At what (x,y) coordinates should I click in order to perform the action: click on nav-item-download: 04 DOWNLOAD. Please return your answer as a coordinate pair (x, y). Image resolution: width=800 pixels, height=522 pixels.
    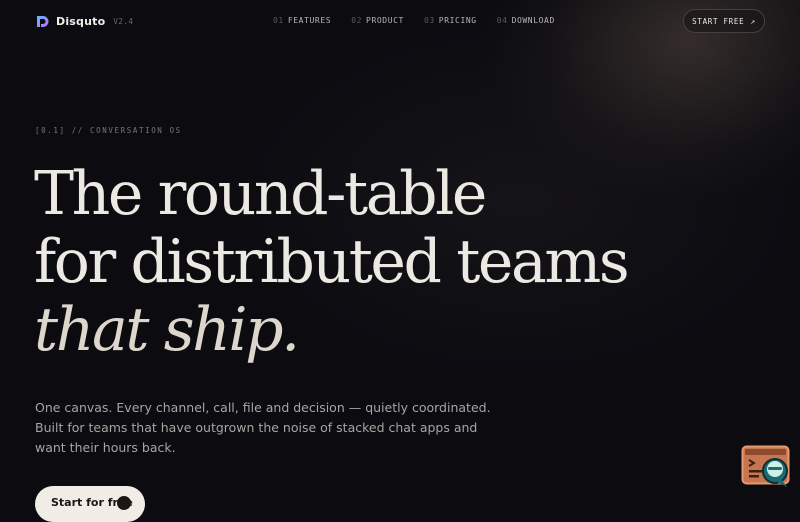
    Looking at the image, I should click on (526, 20).